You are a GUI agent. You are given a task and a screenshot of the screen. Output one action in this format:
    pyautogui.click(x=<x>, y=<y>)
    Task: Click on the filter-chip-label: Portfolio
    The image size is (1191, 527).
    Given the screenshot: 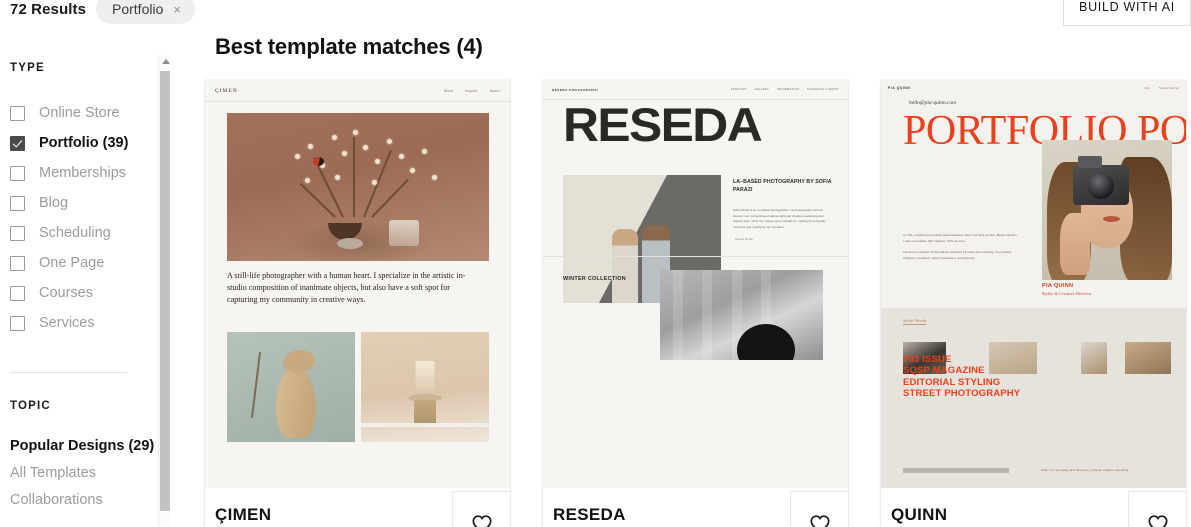 What is the action you would take?
    pyautogui.click(x=138, y=9)
    